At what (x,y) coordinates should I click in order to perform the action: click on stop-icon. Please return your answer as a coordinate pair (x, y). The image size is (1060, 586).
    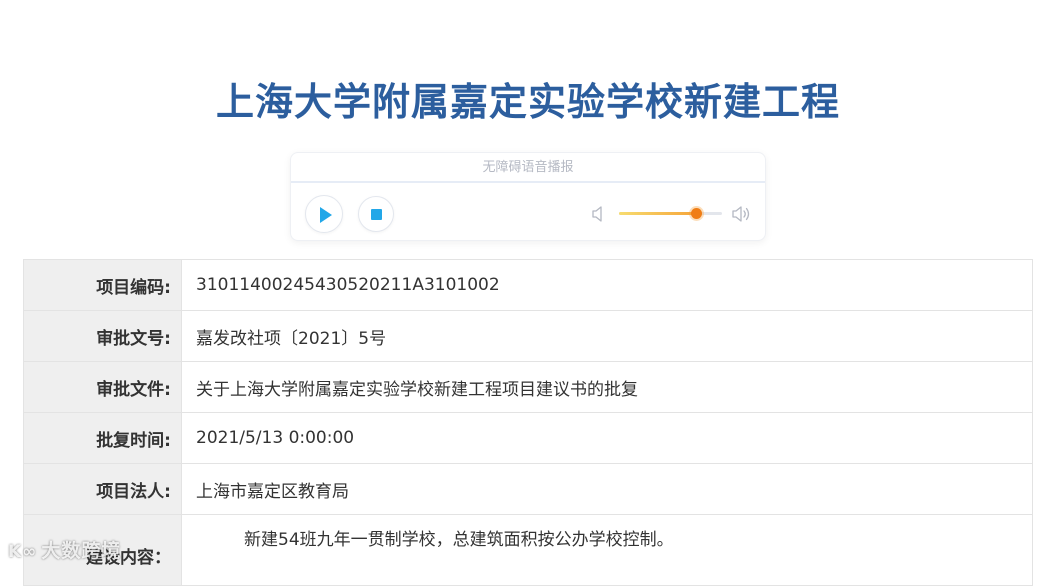
    Looking at the image, I should click on (376, 214).